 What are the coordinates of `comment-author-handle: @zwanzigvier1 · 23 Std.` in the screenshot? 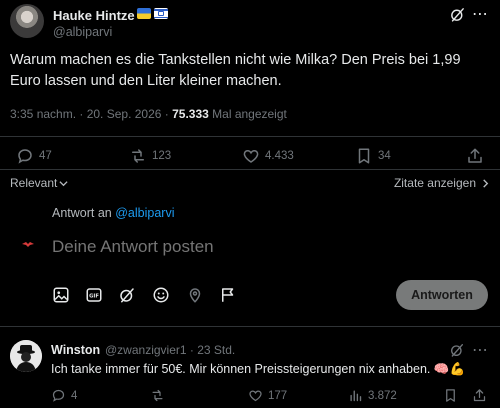 It's located at (170, 350).